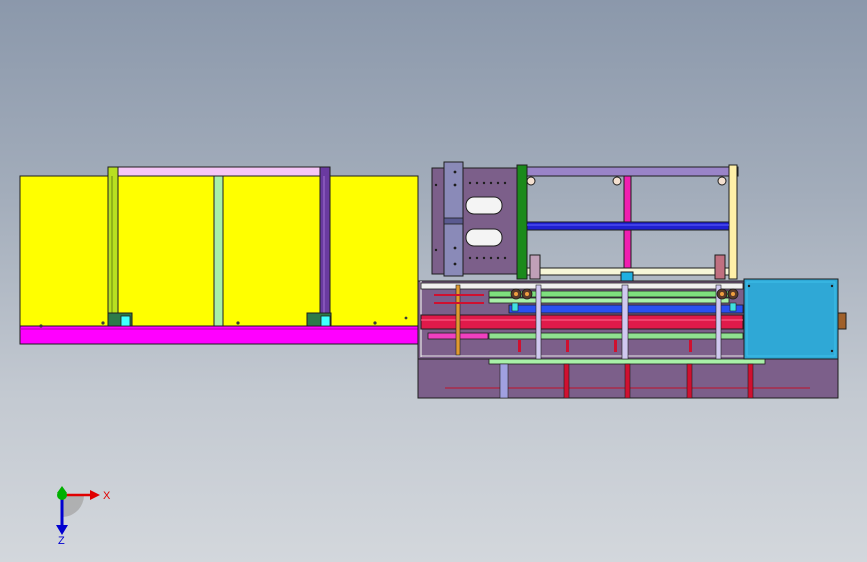 This screenshot has width=867, height=562. Describe the element at coordinates (459, 303) in the screenshot. I see `red-bar-lower` at that location.